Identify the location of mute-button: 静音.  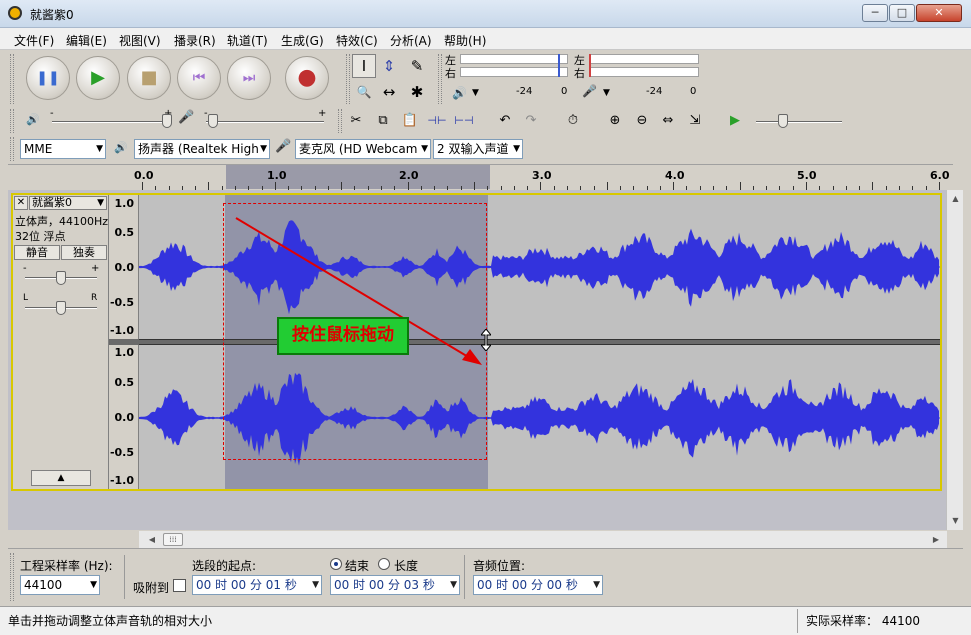
(37, 252).